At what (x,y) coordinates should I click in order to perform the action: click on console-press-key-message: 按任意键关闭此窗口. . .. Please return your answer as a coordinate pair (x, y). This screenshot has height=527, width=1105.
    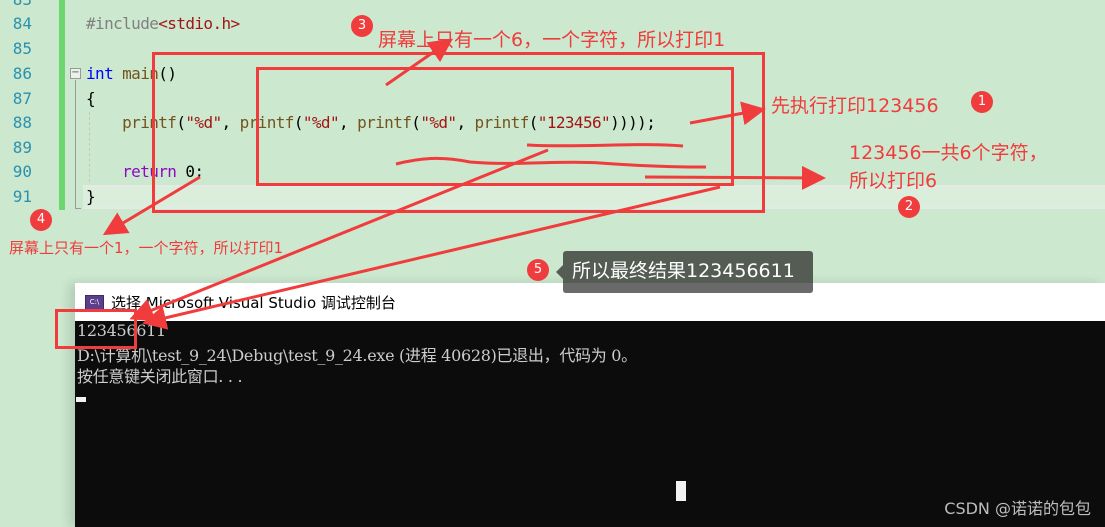
    Looking at the image, I should click on (160, 376).